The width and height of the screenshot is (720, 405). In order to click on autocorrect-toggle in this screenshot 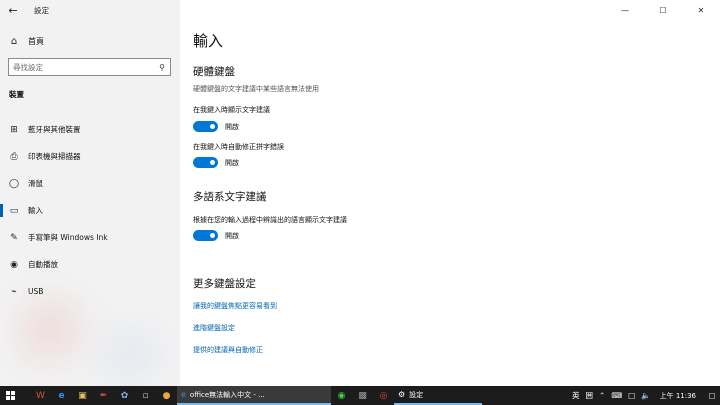, I will do `click(205, 162)`.